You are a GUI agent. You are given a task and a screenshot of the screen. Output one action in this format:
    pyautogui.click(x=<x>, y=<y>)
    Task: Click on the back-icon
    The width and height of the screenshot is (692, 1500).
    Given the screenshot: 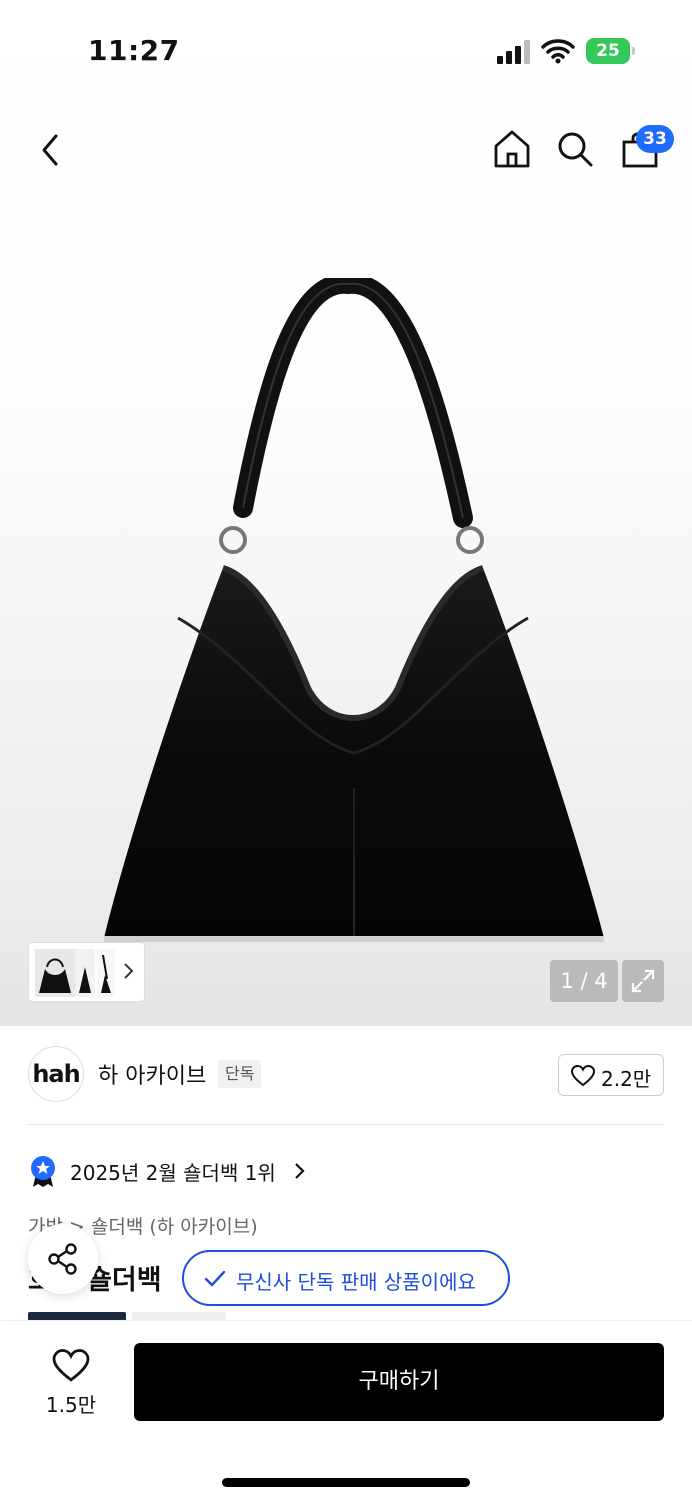 What is the action you would take?
    pyautogui.click(x=51, y=150)
    